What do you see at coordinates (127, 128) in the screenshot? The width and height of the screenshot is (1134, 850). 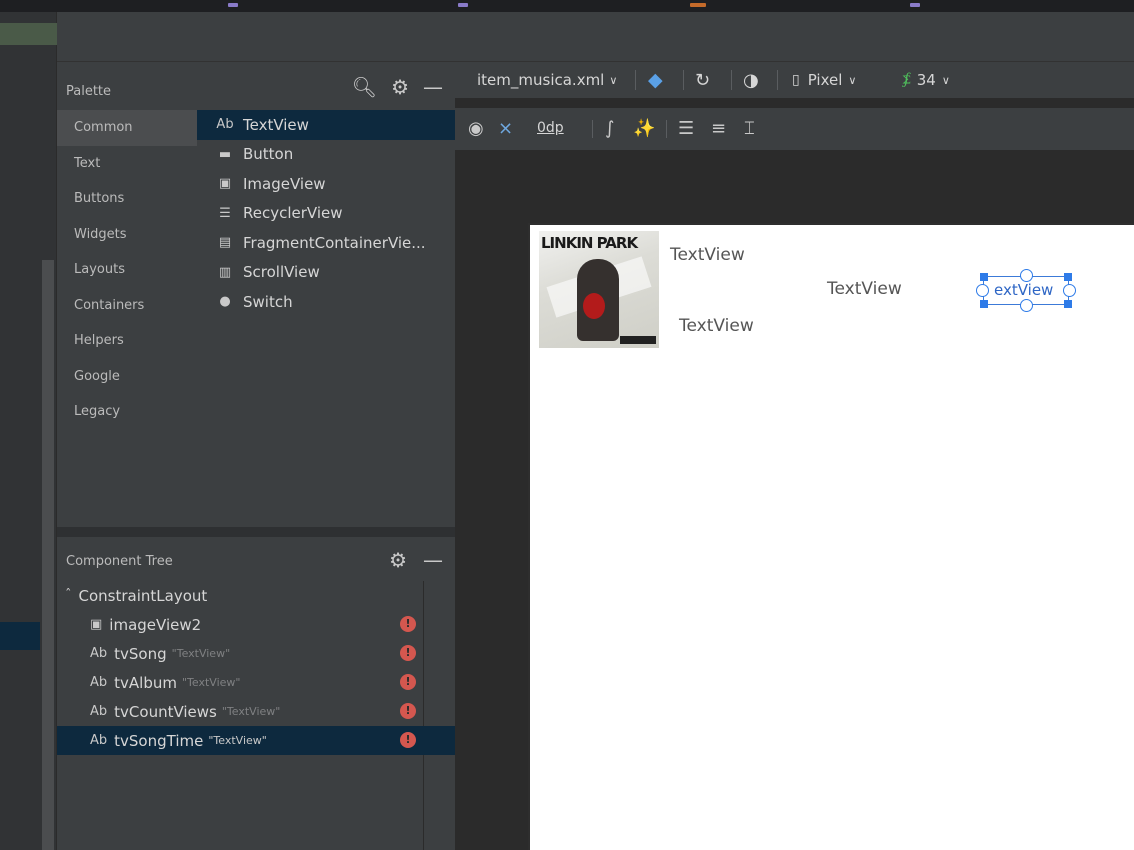 I see `category-common: Common` at bounding box center [127, 128].